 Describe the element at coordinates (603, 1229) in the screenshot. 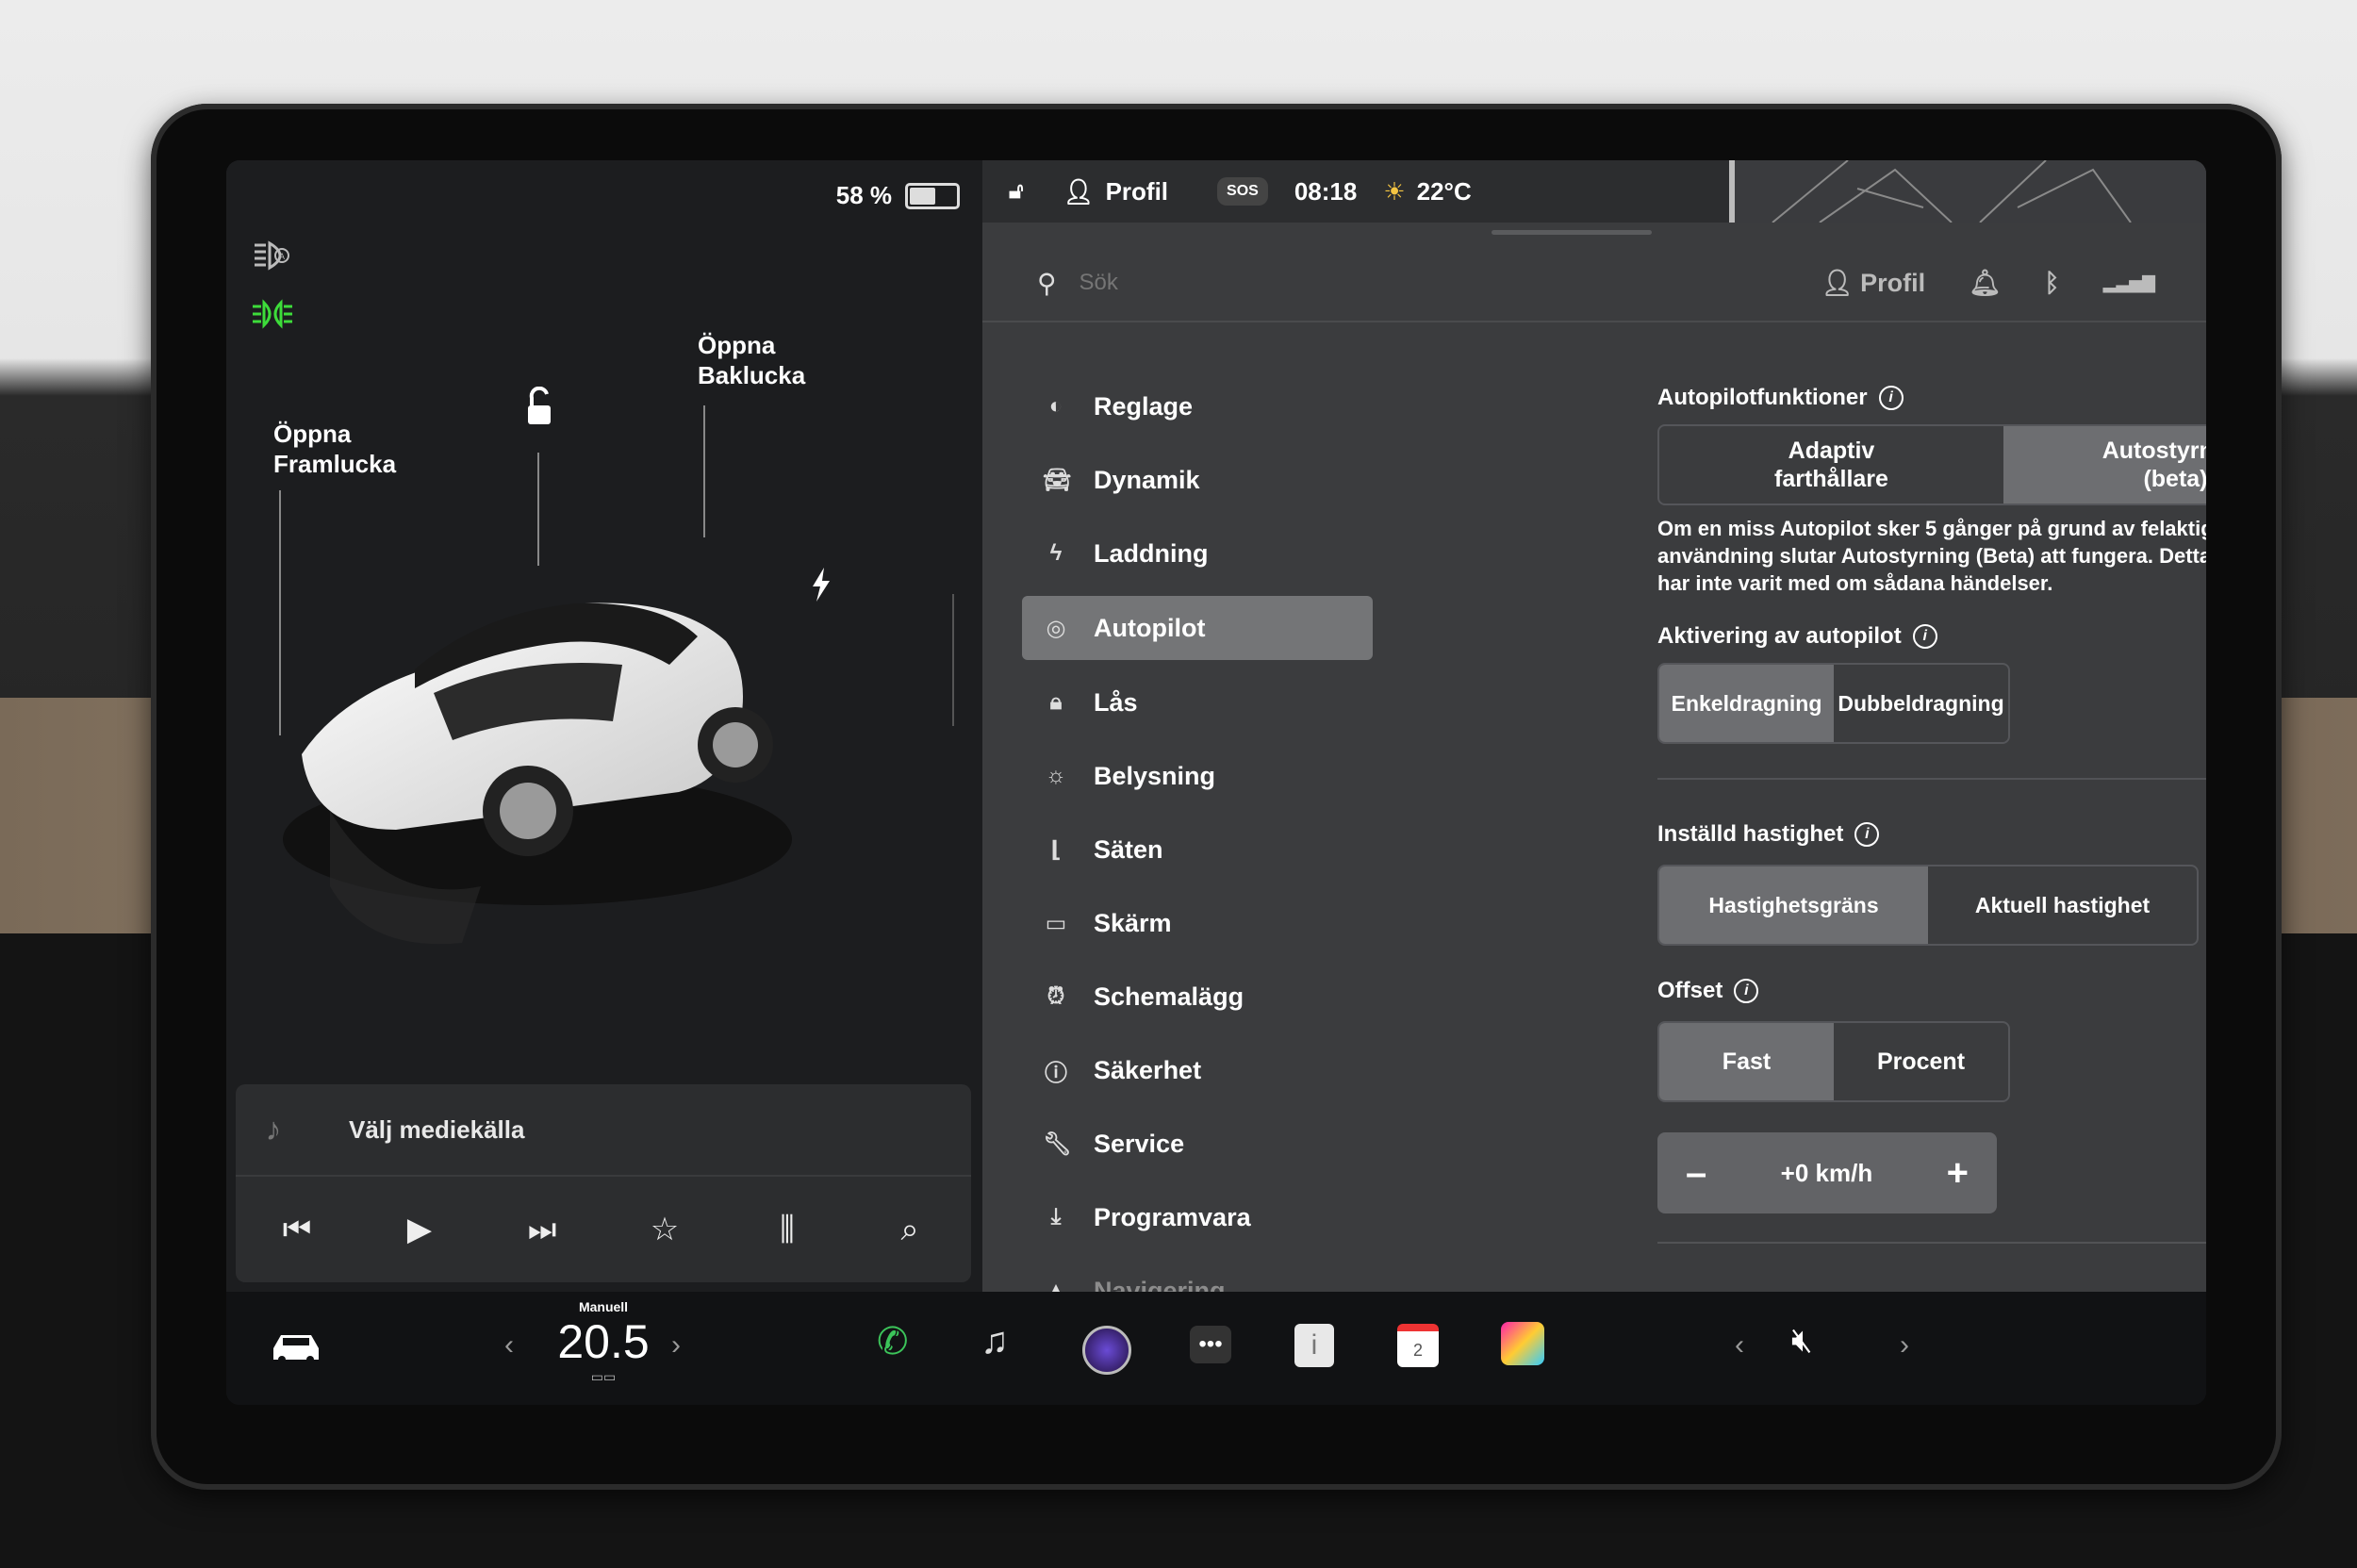

I see `media-controls: ⏮ ▶ ⏭ ☆ ⫼ ⌕` at that location.